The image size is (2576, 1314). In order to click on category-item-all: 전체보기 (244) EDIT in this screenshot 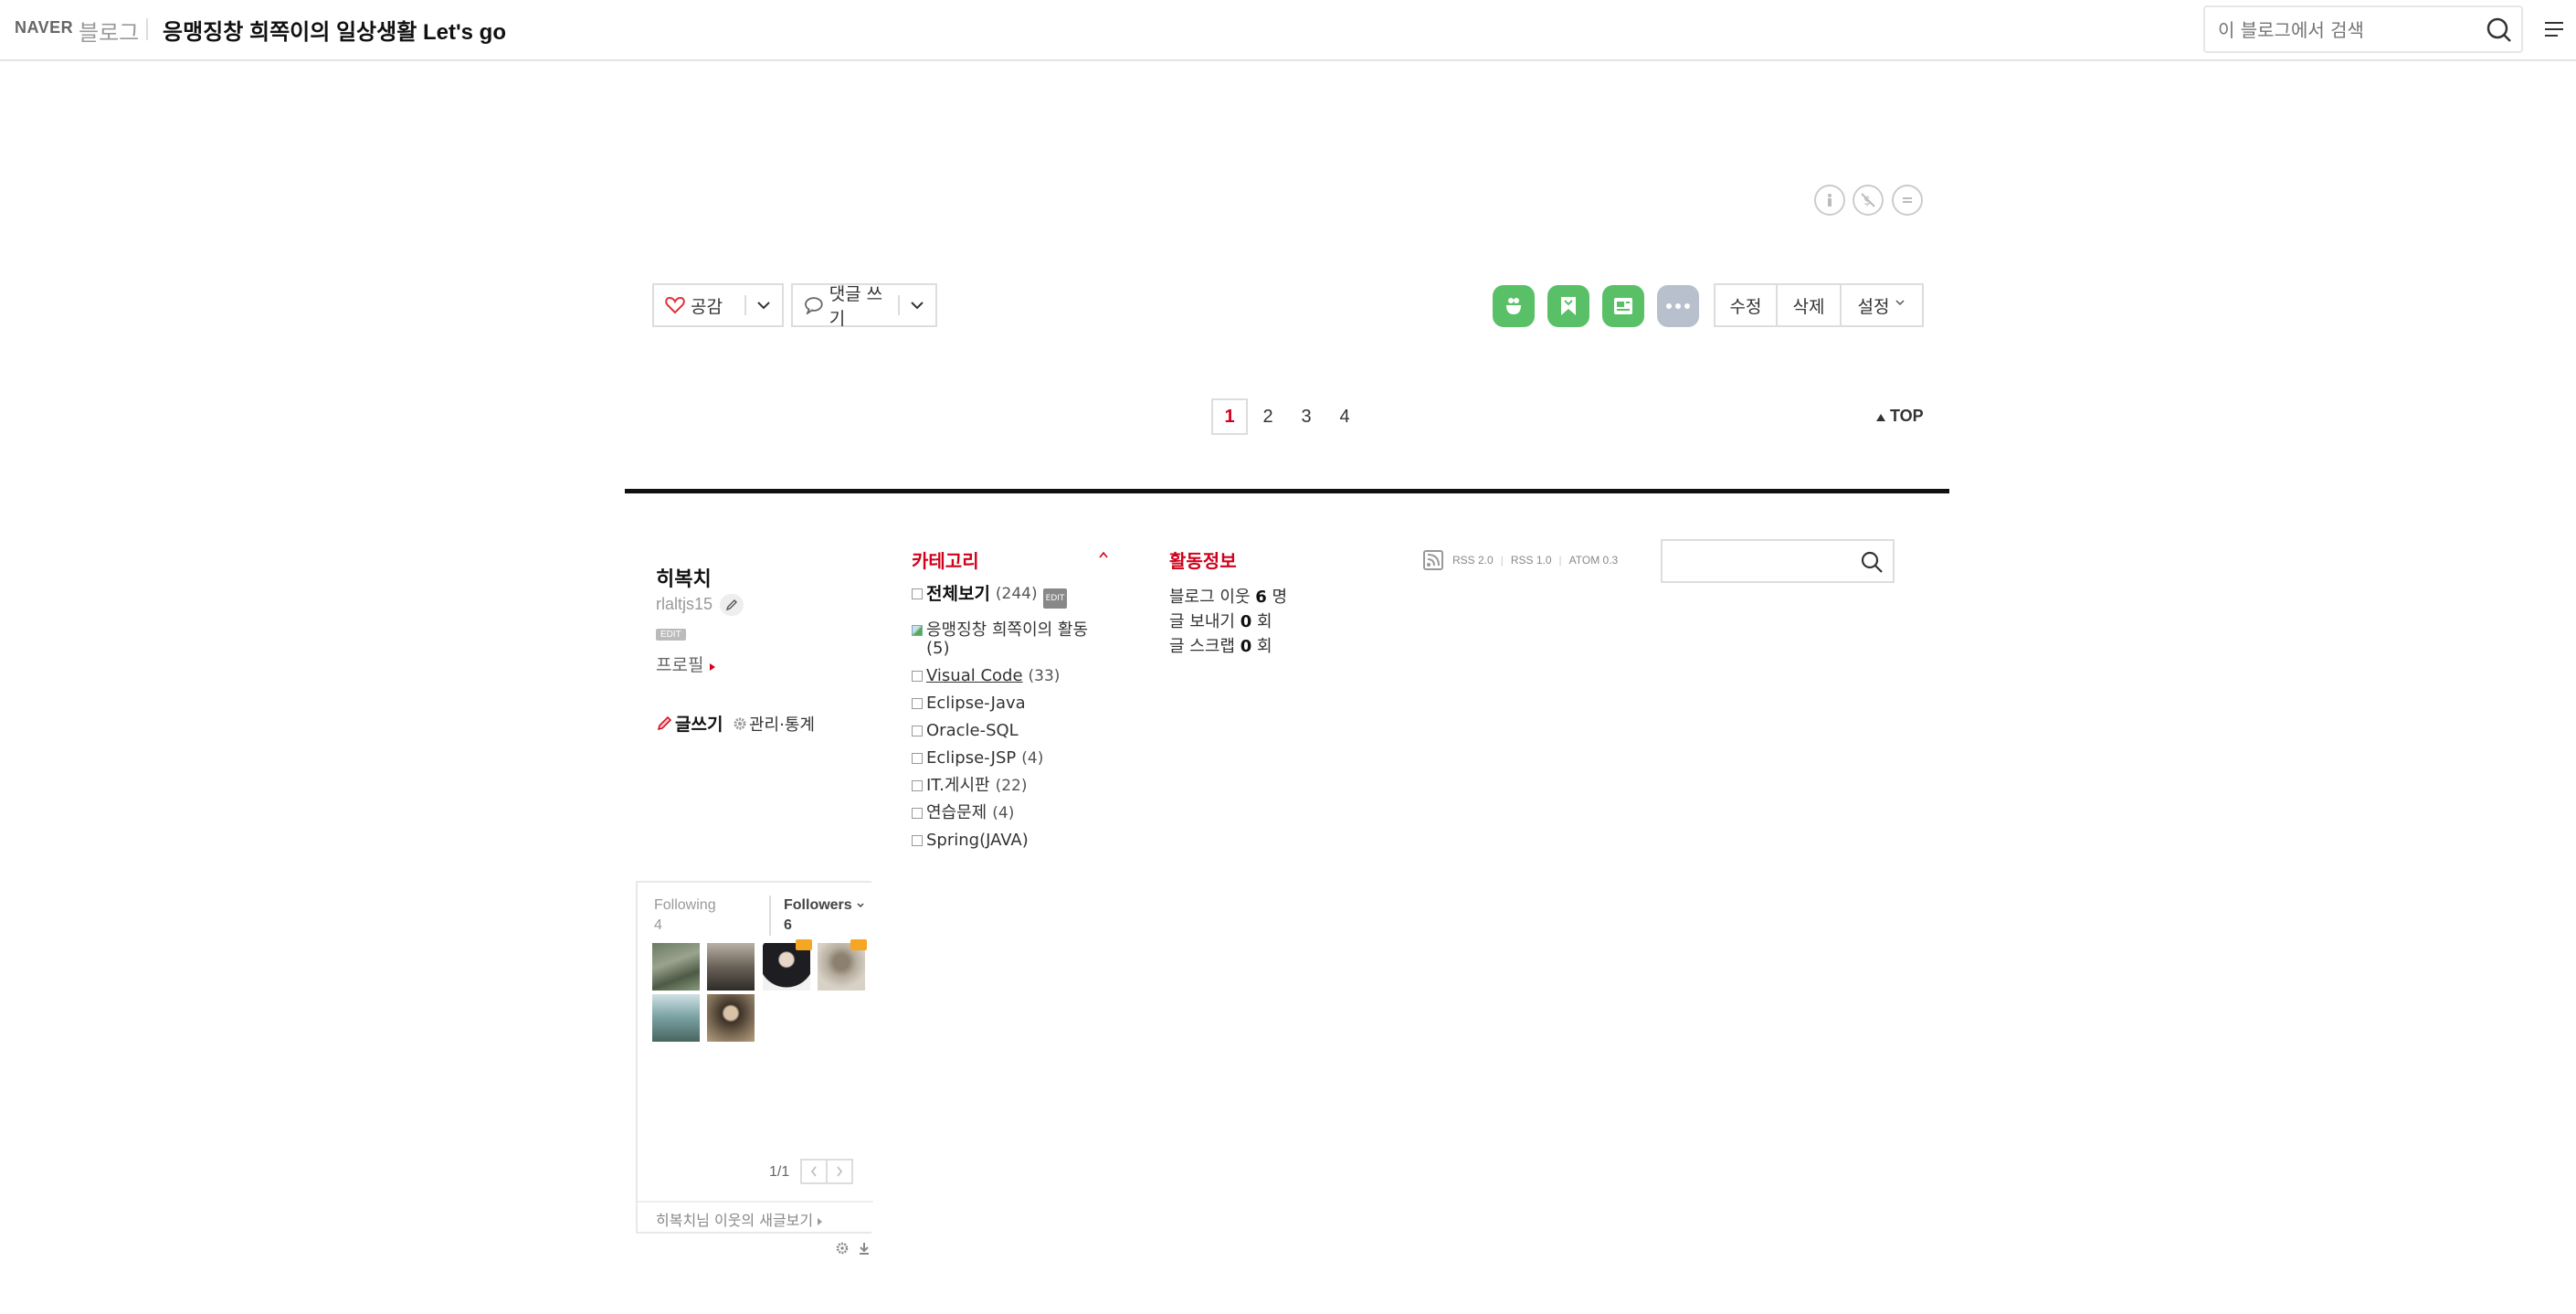, I will do `click(1017, 597)`.